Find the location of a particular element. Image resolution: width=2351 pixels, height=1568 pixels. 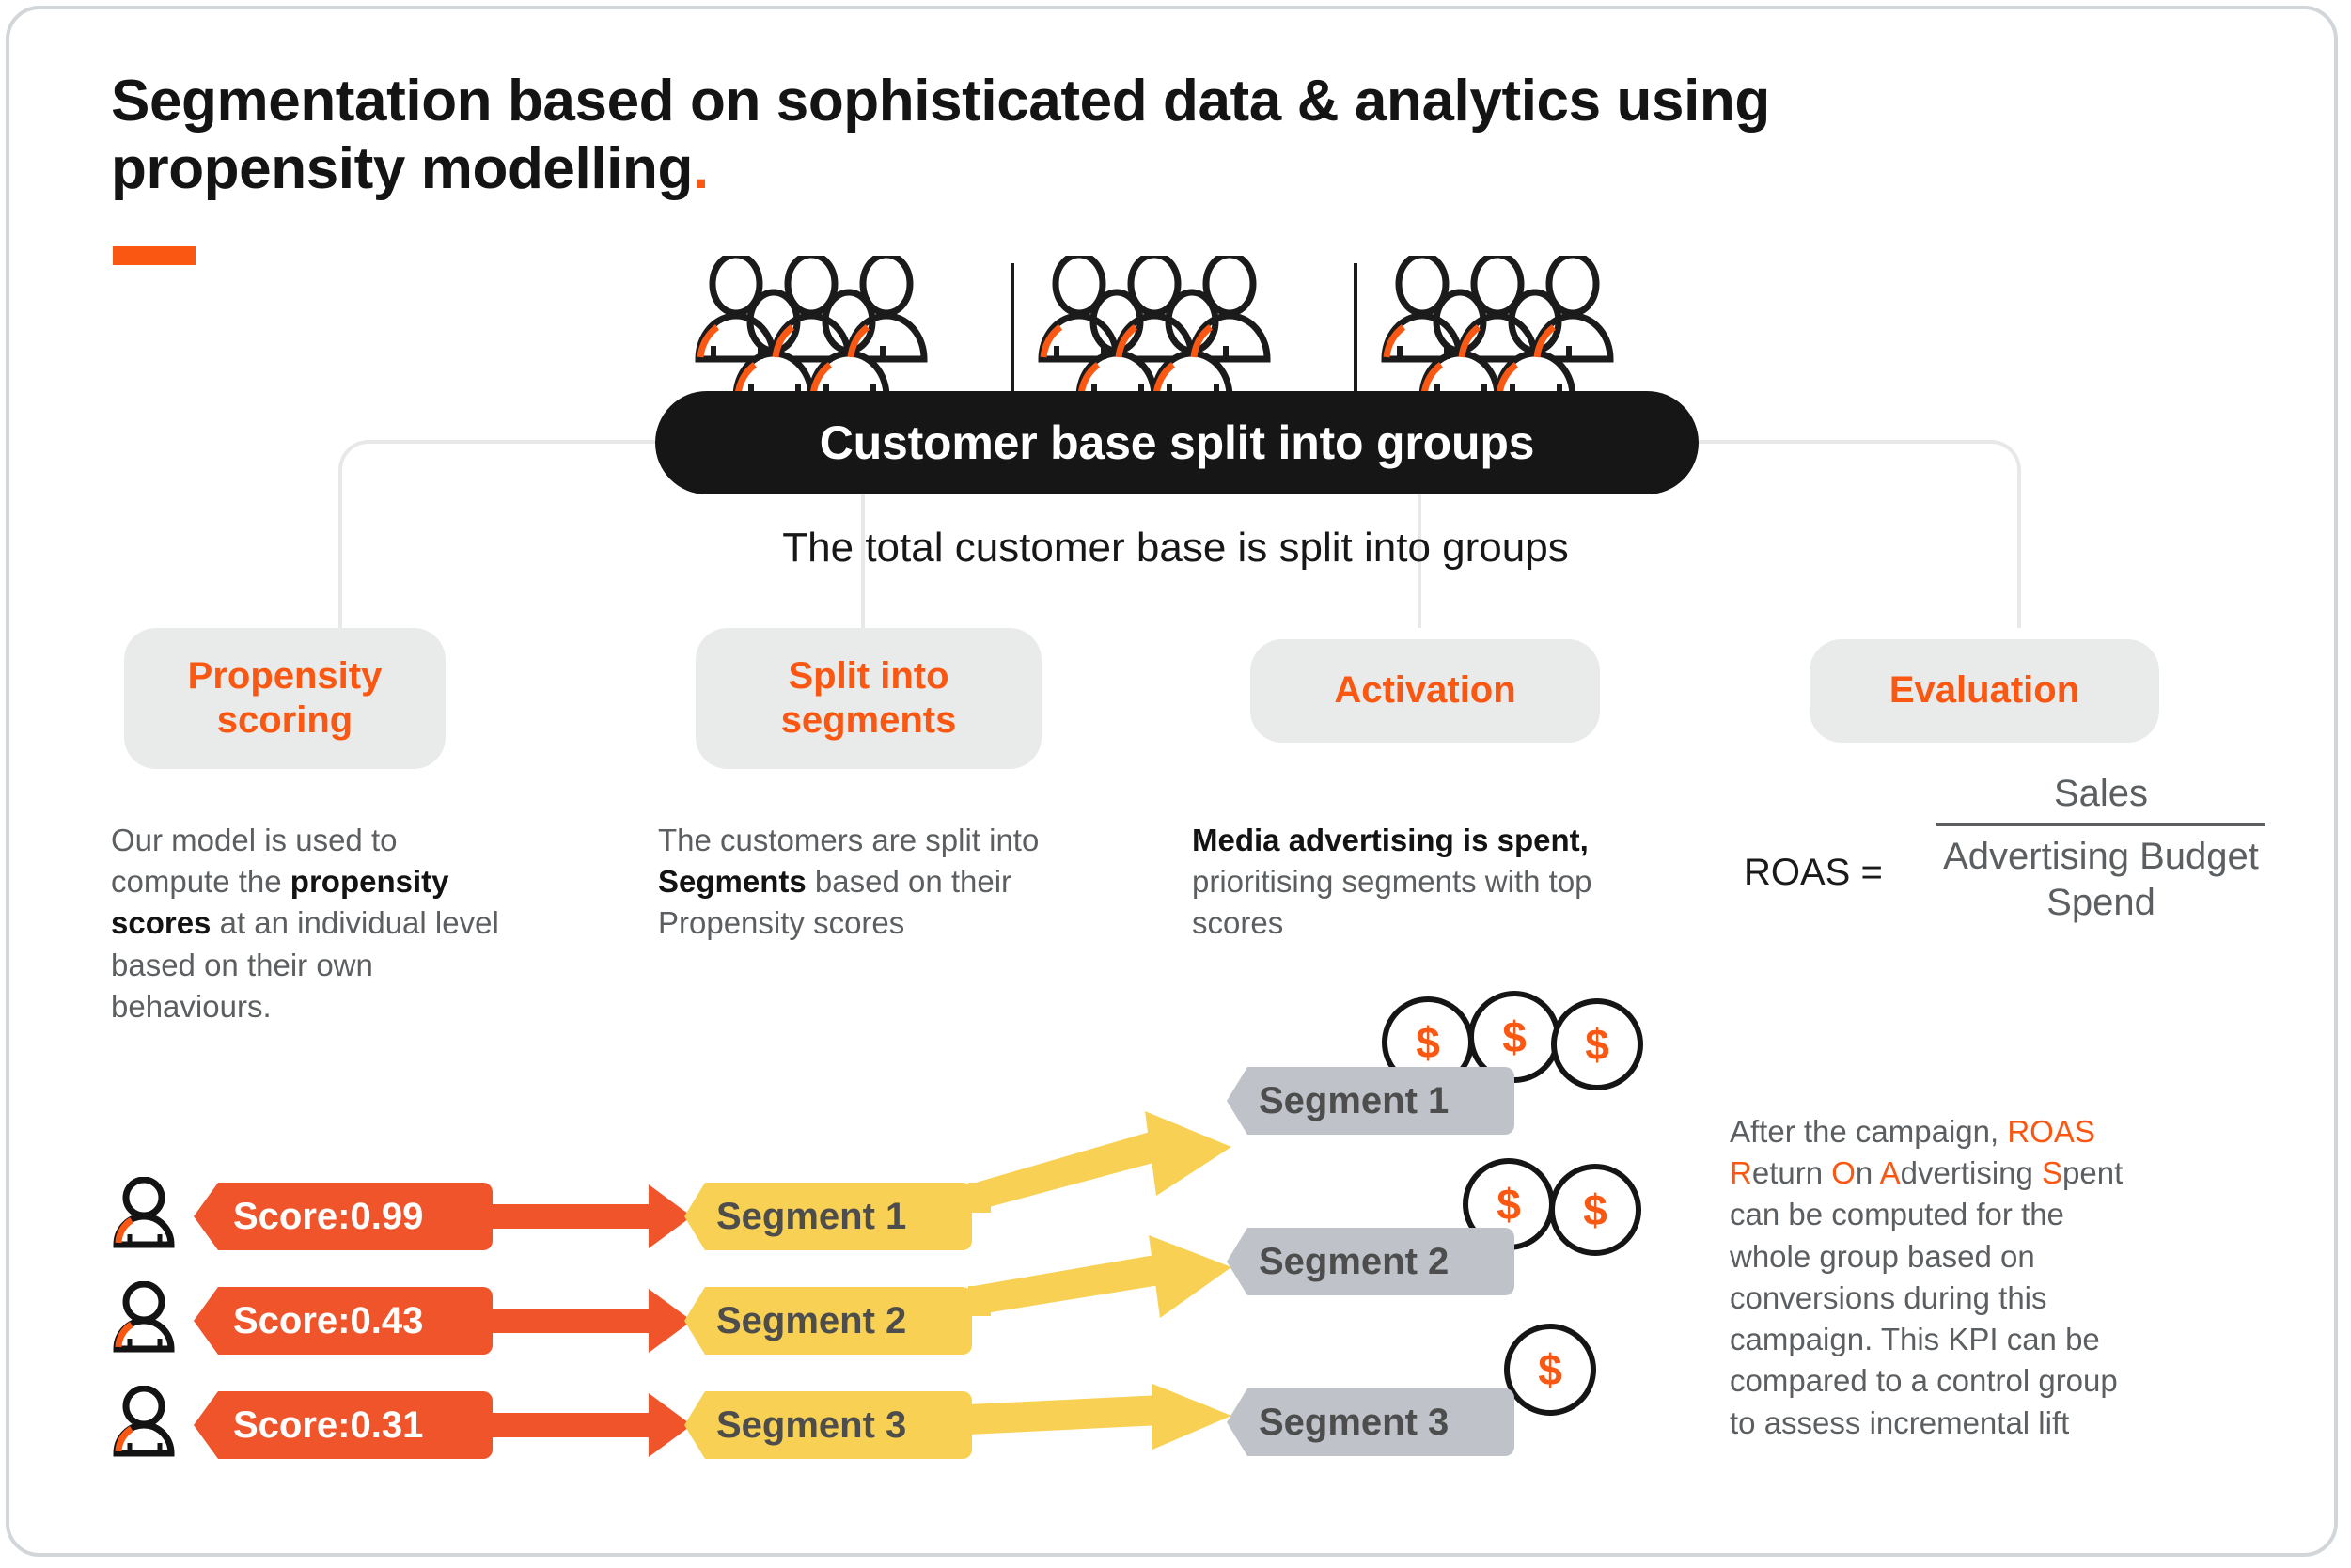

stage-label-line1: Activation is located at coordinates (1425, 690).